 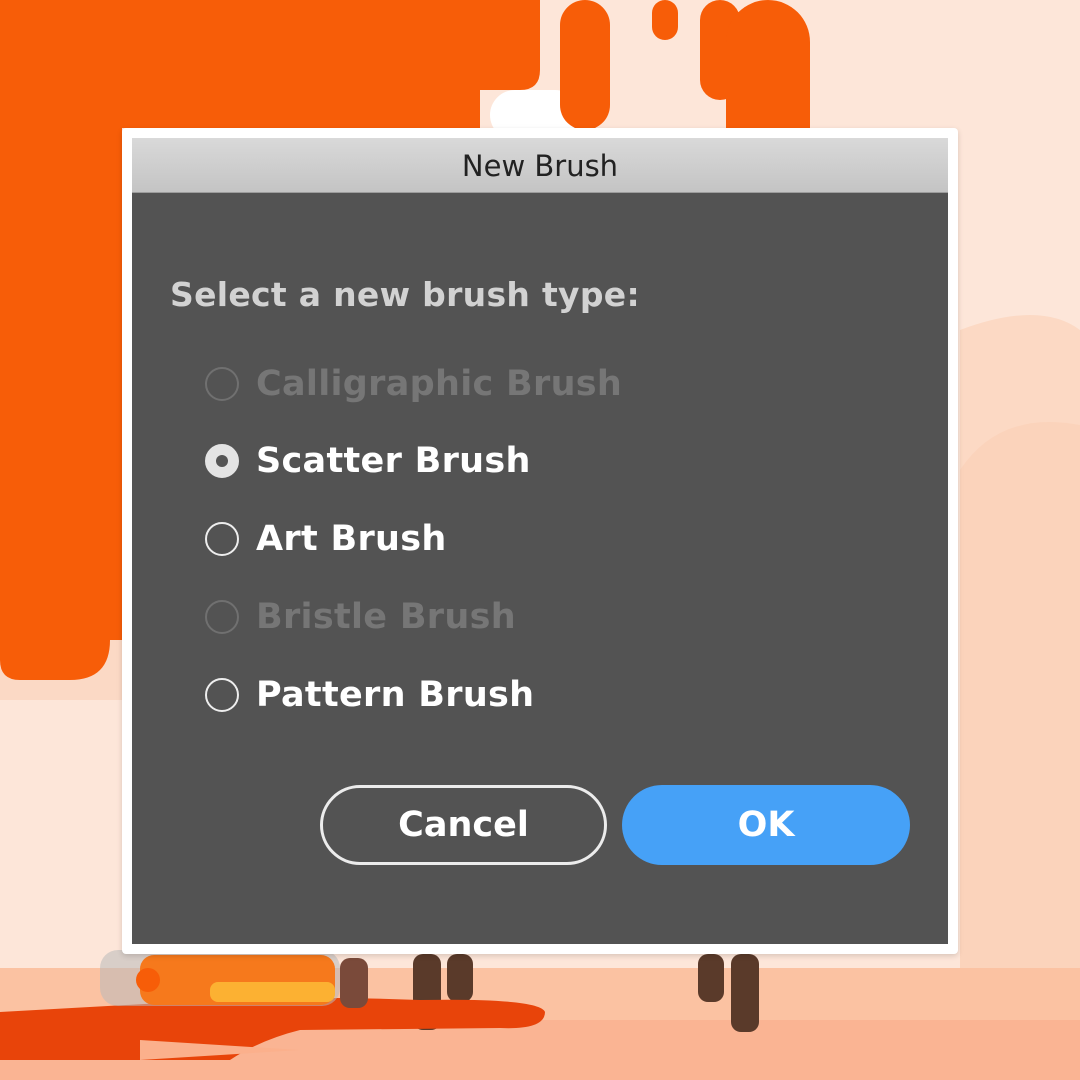 What do you see at coordinates (439, 384) in the screenshot?
I see `option-label-calligraphic-brush: Calligraphic Brush` at bounding box center [439, 384].